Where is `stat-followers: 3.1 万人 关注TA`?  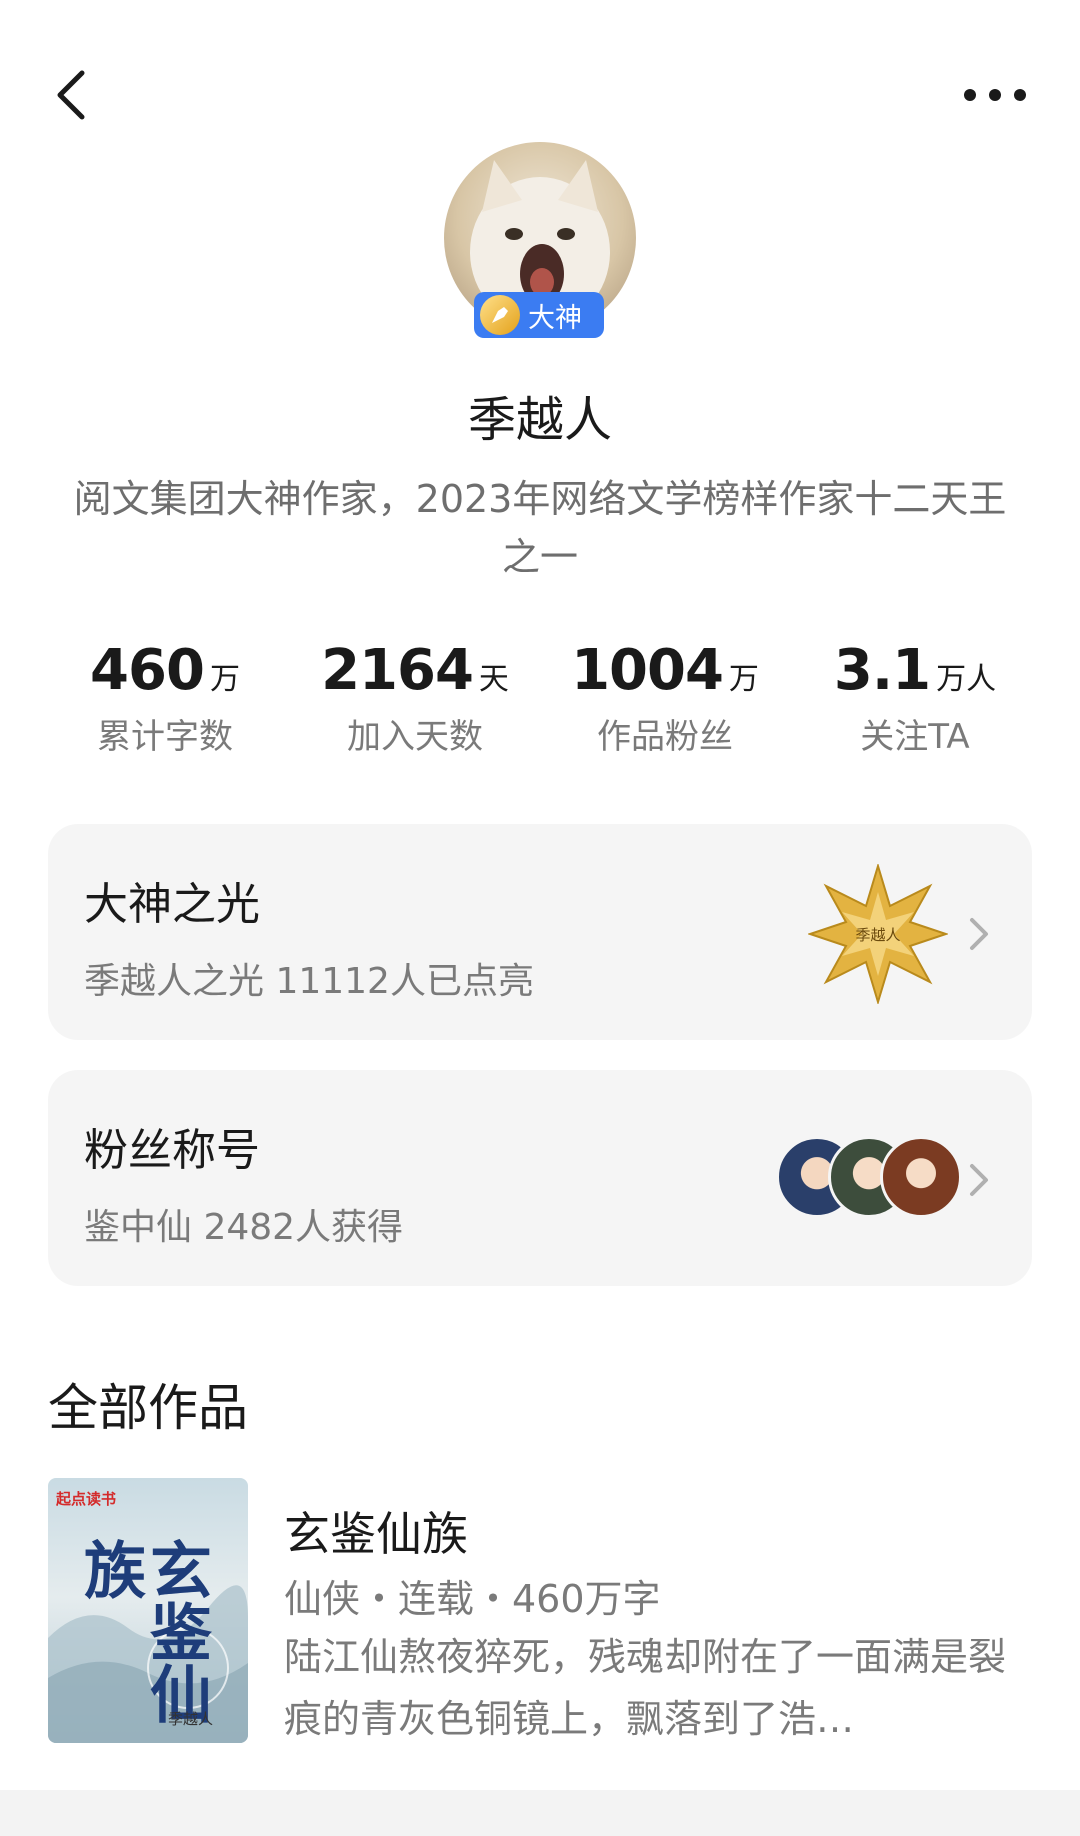 stat-followers: 3.1 万人 关注TA is located at coordinates (915, 698).